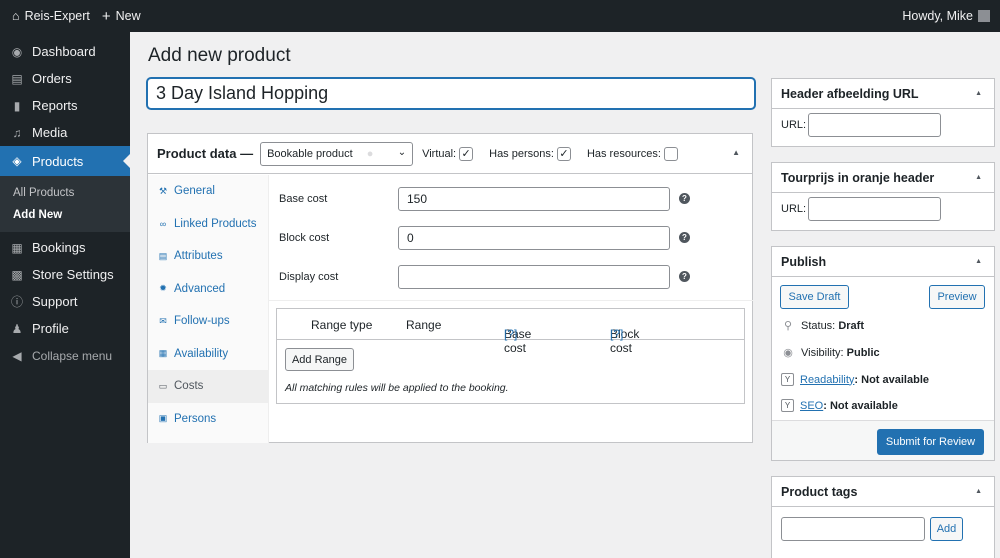 This screenshot has width=1000, height=558. I want to click on header-range-type: Range type, so click(342, 325).